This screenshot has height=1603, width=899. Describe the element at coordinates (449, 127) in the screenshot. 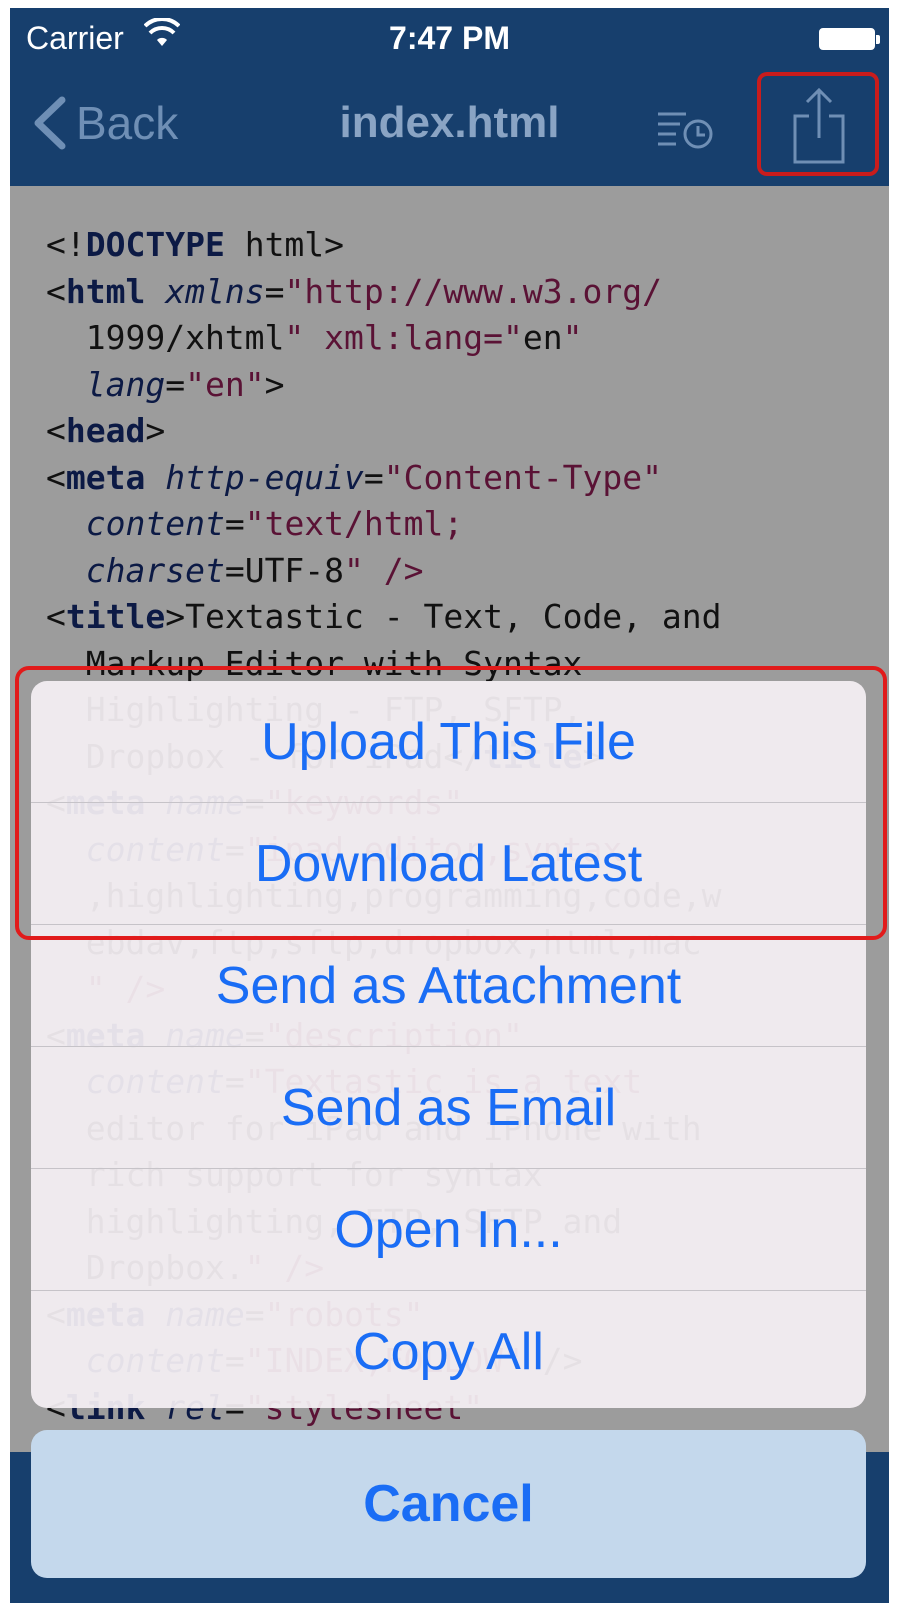

I see `navigation-bar: Back index.html` at that location.